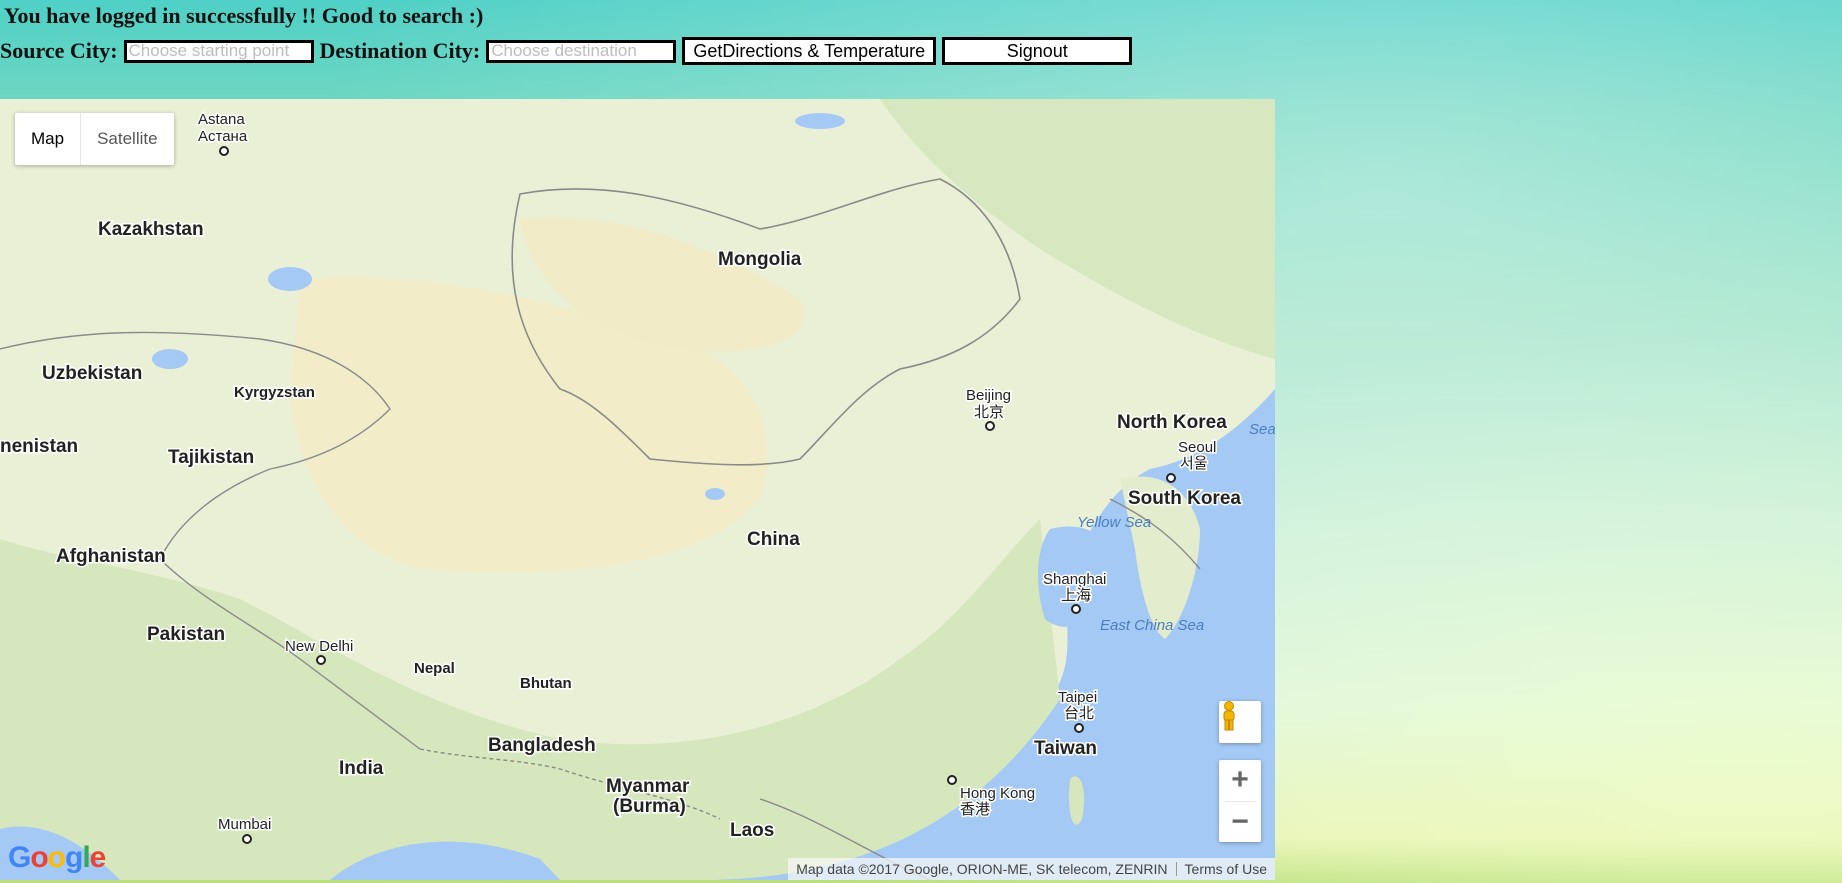  What do you see at coordinates (361, 768) in the screenshot?
I see `country-label: India` at bounding box center [361, 768].